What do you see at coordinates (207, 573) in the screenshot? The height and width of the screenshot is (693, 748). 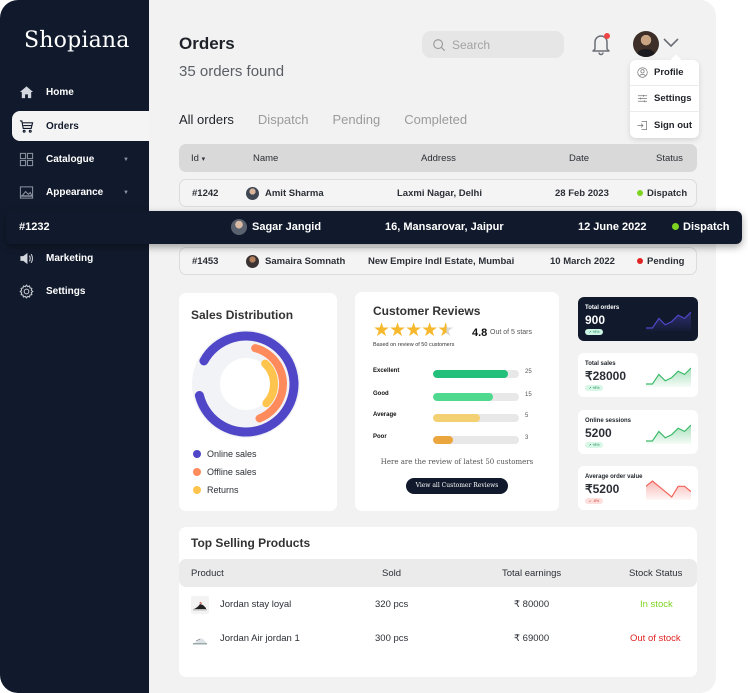 I see `column-product: Product` at bounding box center [207, 573].